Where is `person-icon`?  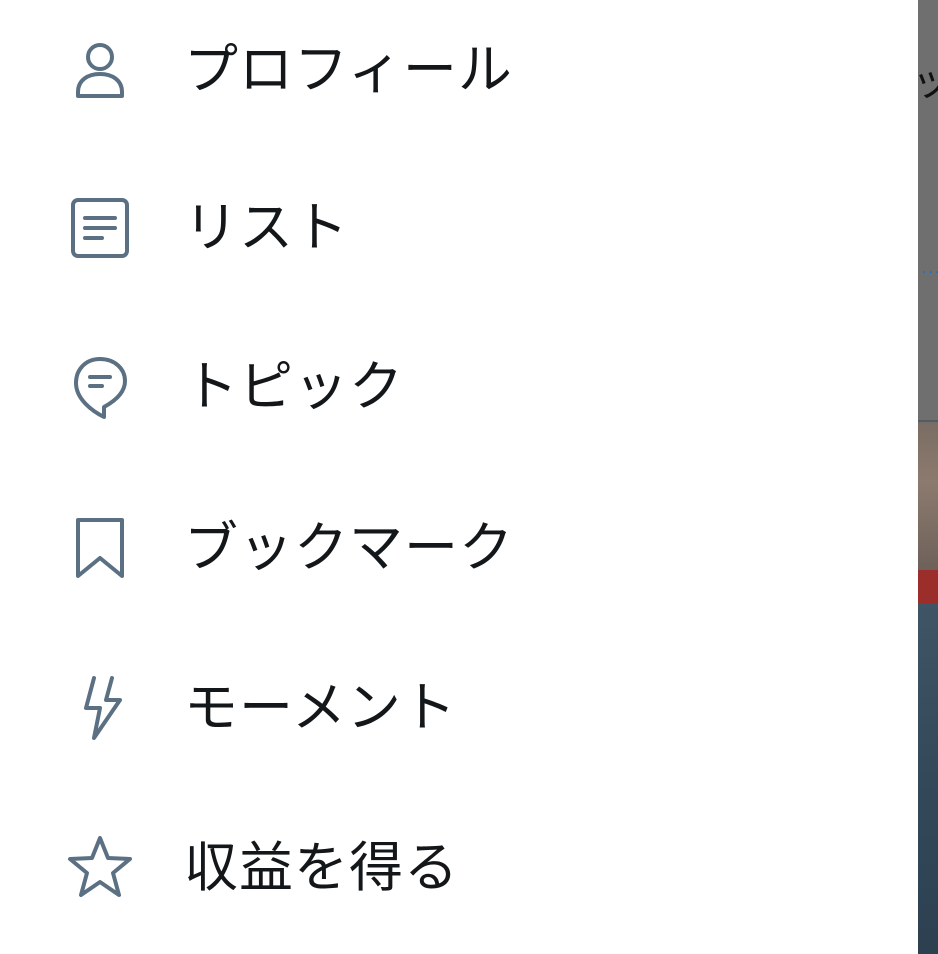 person-icon is located at coordinates (100, 70).